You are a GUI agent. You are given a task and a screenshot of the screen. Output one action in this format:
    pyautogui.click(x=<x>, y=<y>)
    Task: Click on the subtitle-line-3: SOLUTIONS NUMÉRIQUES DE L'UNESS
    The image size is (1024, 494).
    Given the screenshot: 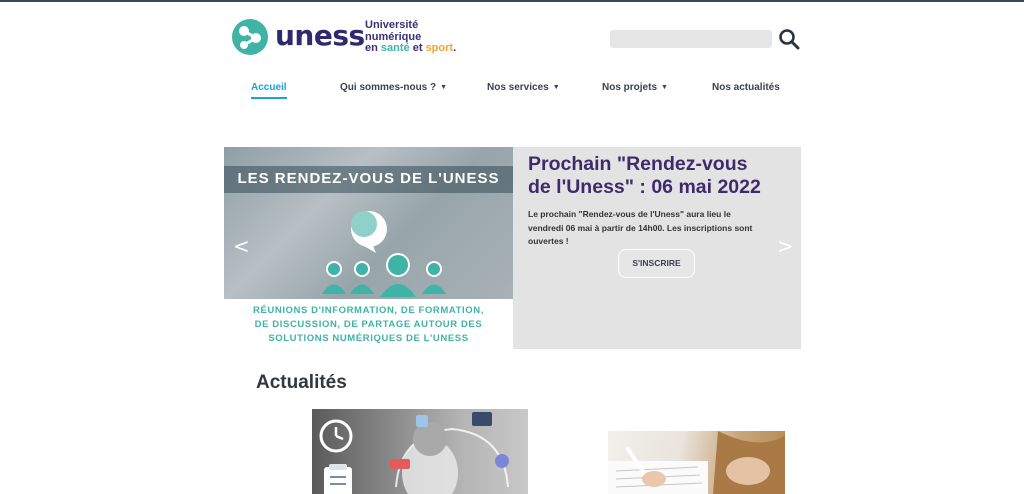 What is the action you would take?
    pyautogui.click(x=368, y=338)
    